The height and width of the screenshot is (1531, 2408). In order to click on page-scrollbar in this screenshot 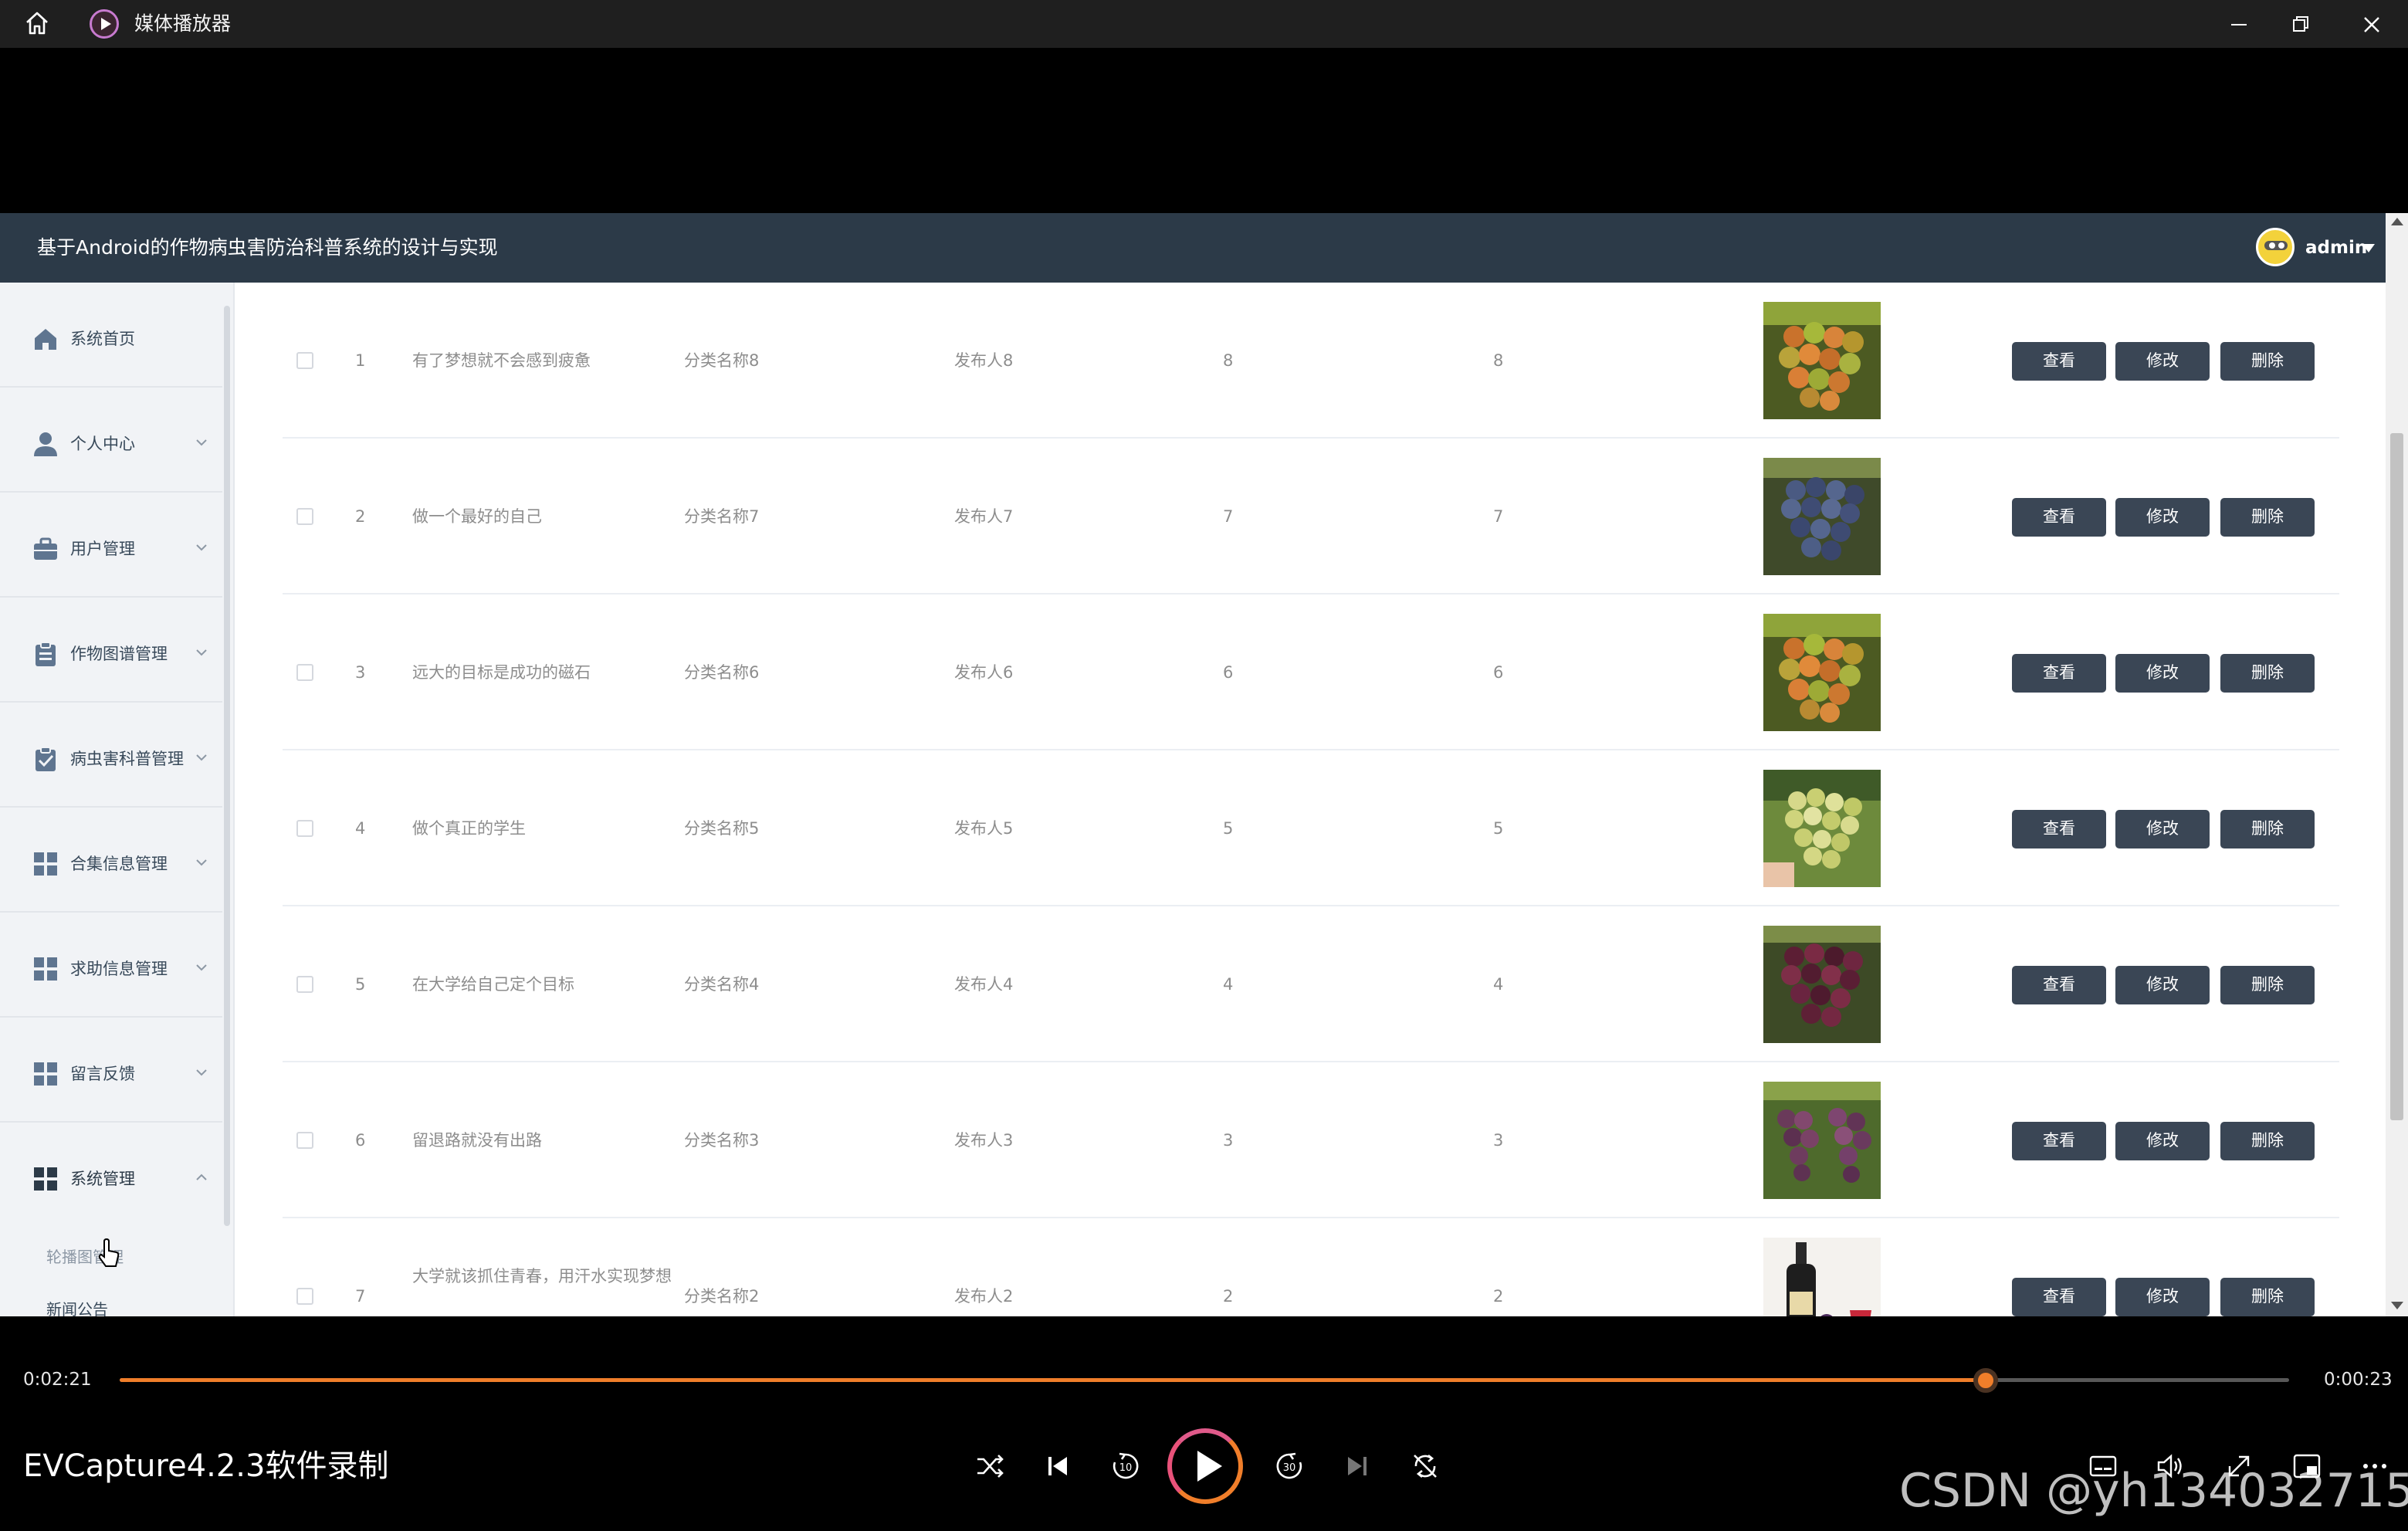, I will do `click(2397, 764)`.